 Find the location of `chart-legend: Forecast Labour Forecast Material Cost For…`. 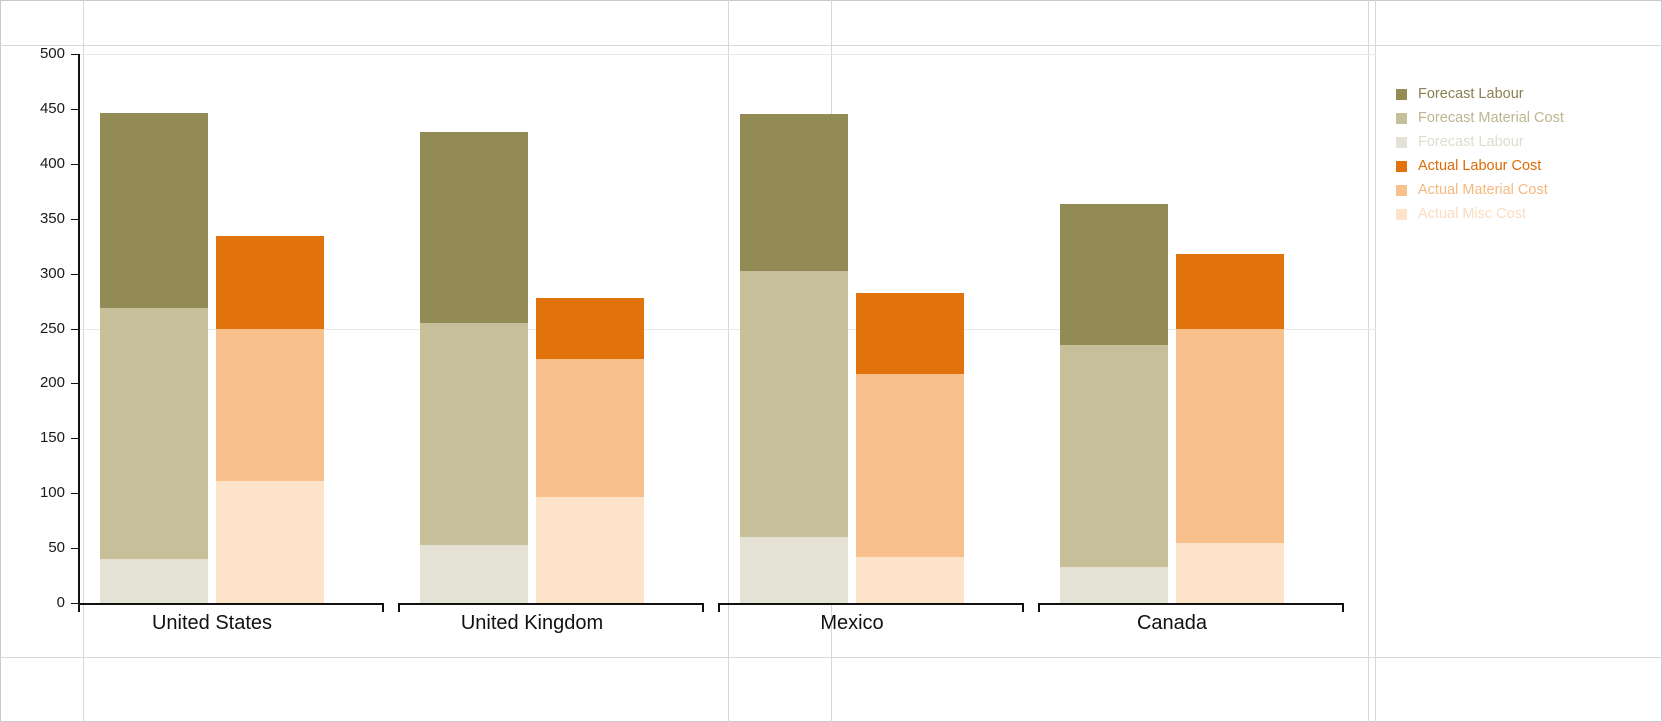

chart-legend: Forecast Labour Forecast Material Cost For… is located at coordinates (1521, 154).